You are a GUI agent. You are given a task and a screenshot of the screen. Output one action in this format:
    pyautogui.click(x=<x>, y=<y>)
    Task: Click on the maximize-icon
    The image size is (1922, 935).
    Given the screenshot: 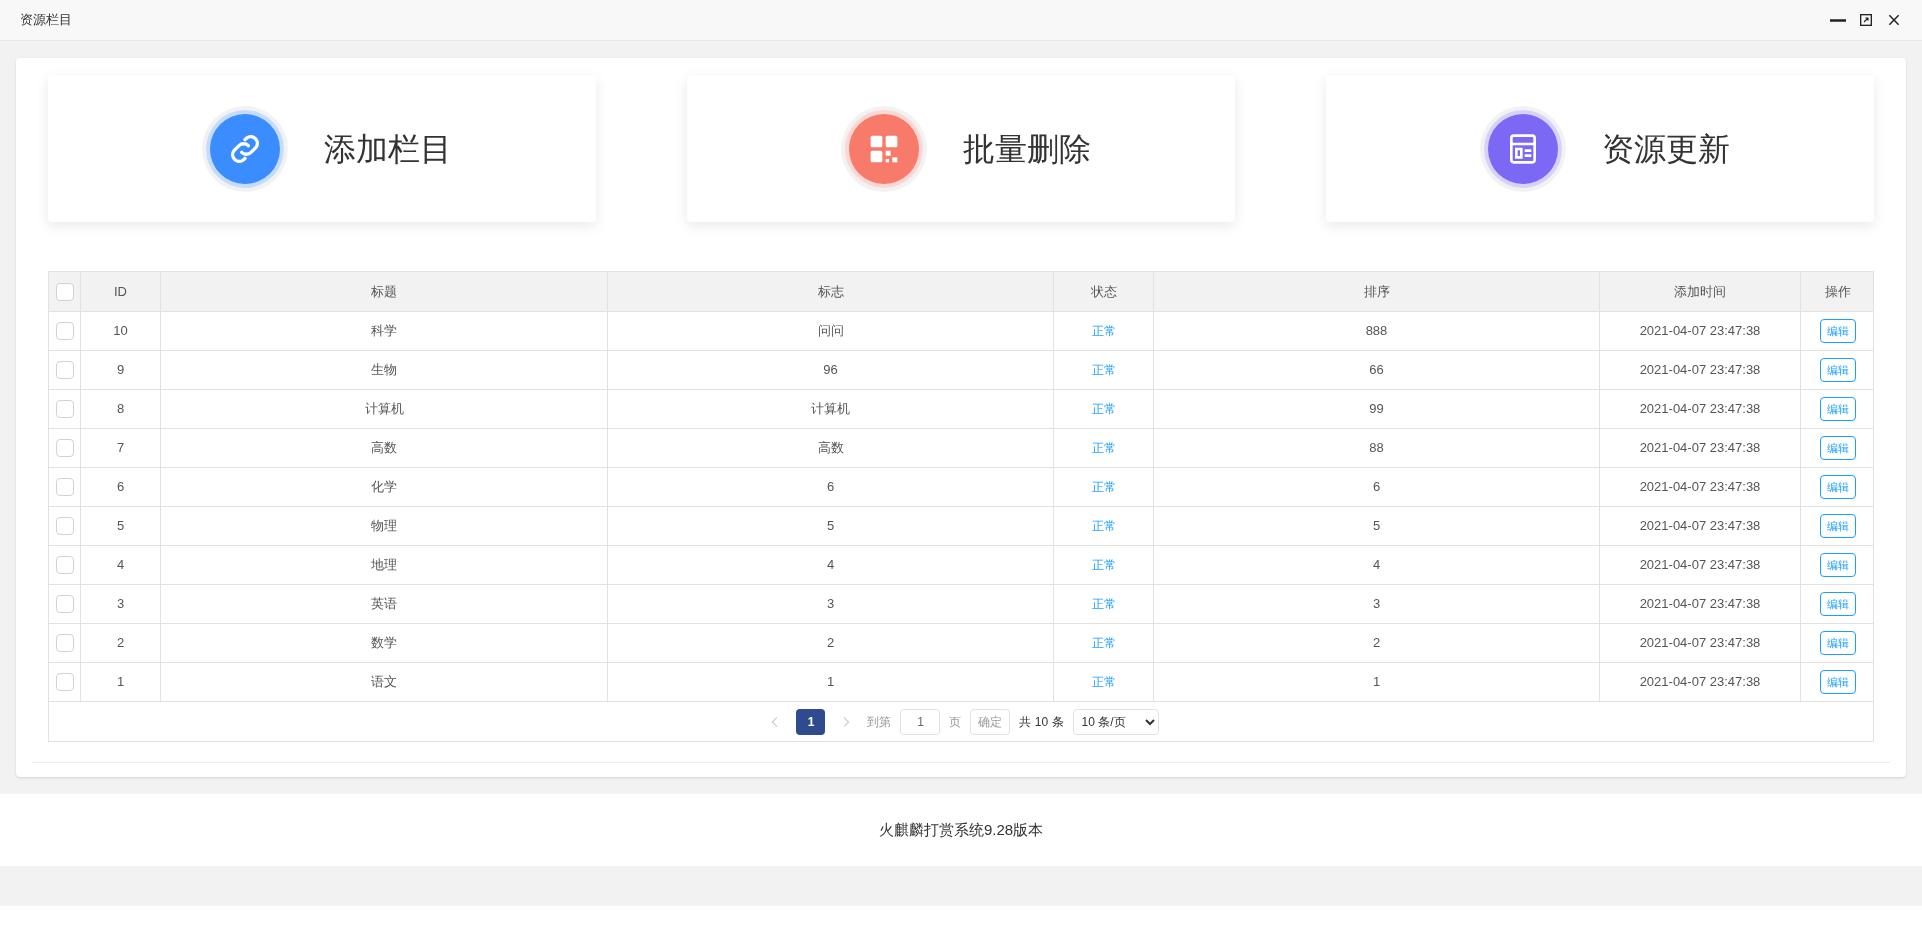 What is the action you would take?
    pyautogui.click(x=1866, y=20)
    